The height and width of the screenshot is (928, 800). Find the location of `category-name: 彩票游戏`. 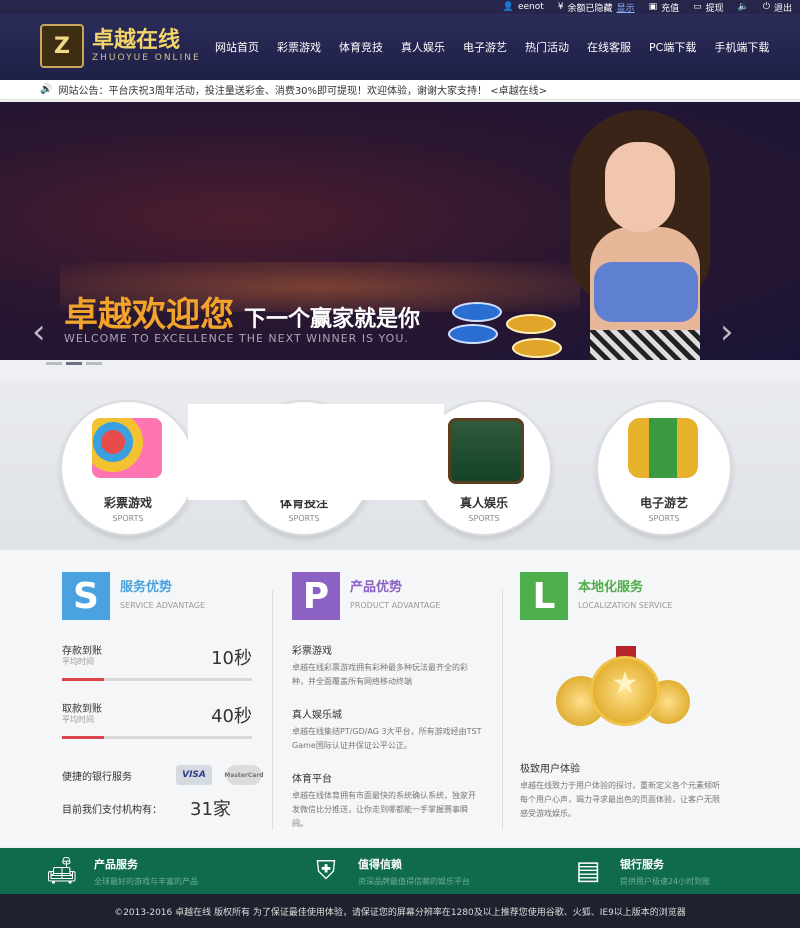

category-name: 彩票游戏 is located at coordinates (127, 503).